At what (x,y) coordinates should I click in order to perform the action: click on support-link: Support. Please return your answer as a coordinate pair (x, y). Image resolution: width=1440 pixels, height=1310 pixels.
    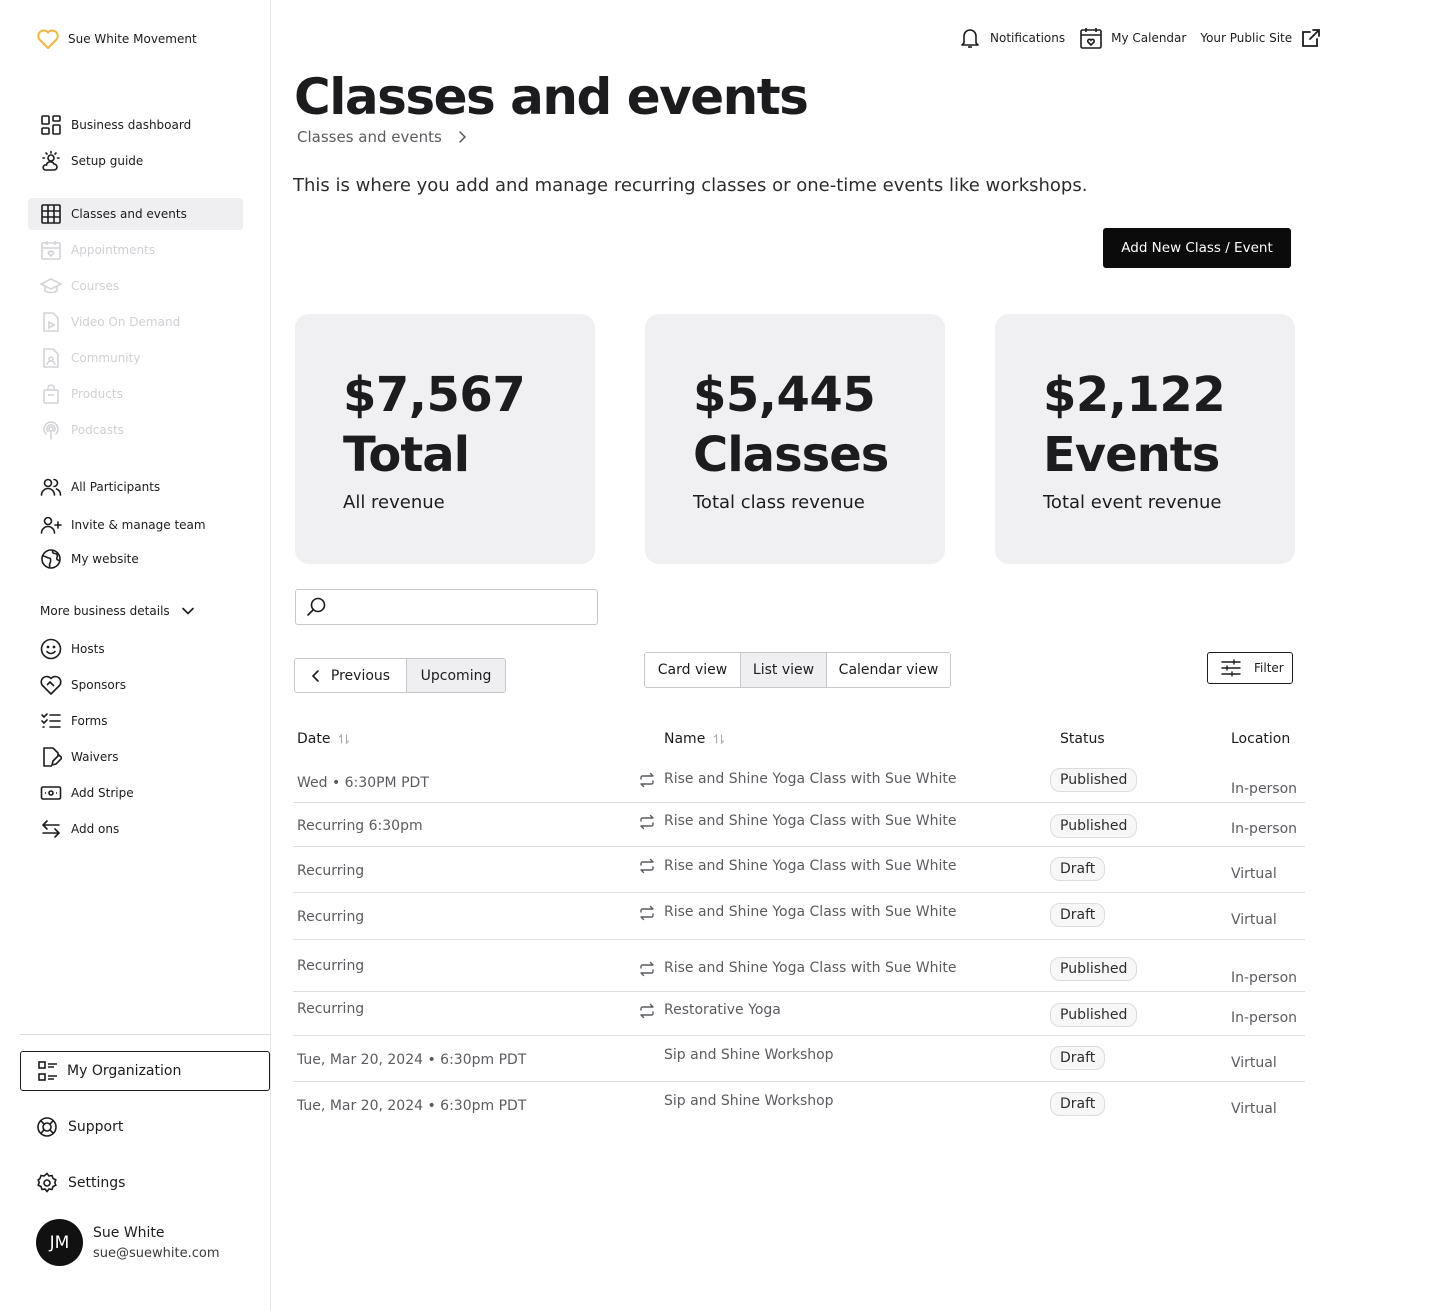
    Looking at the image, I should click on (79, 1127).